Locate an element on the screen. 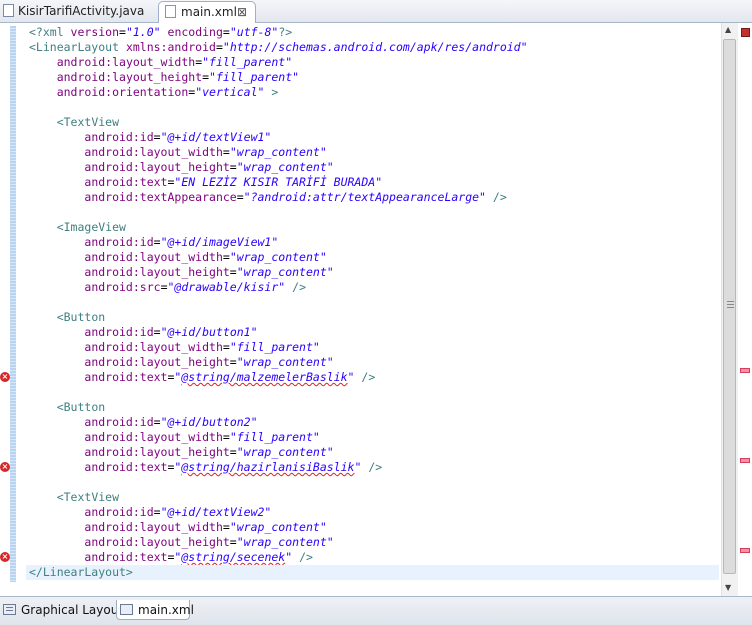 The width and height of the screenshot is (752, 625). close-icon: ⊠ is located at coordinates (242, 12).